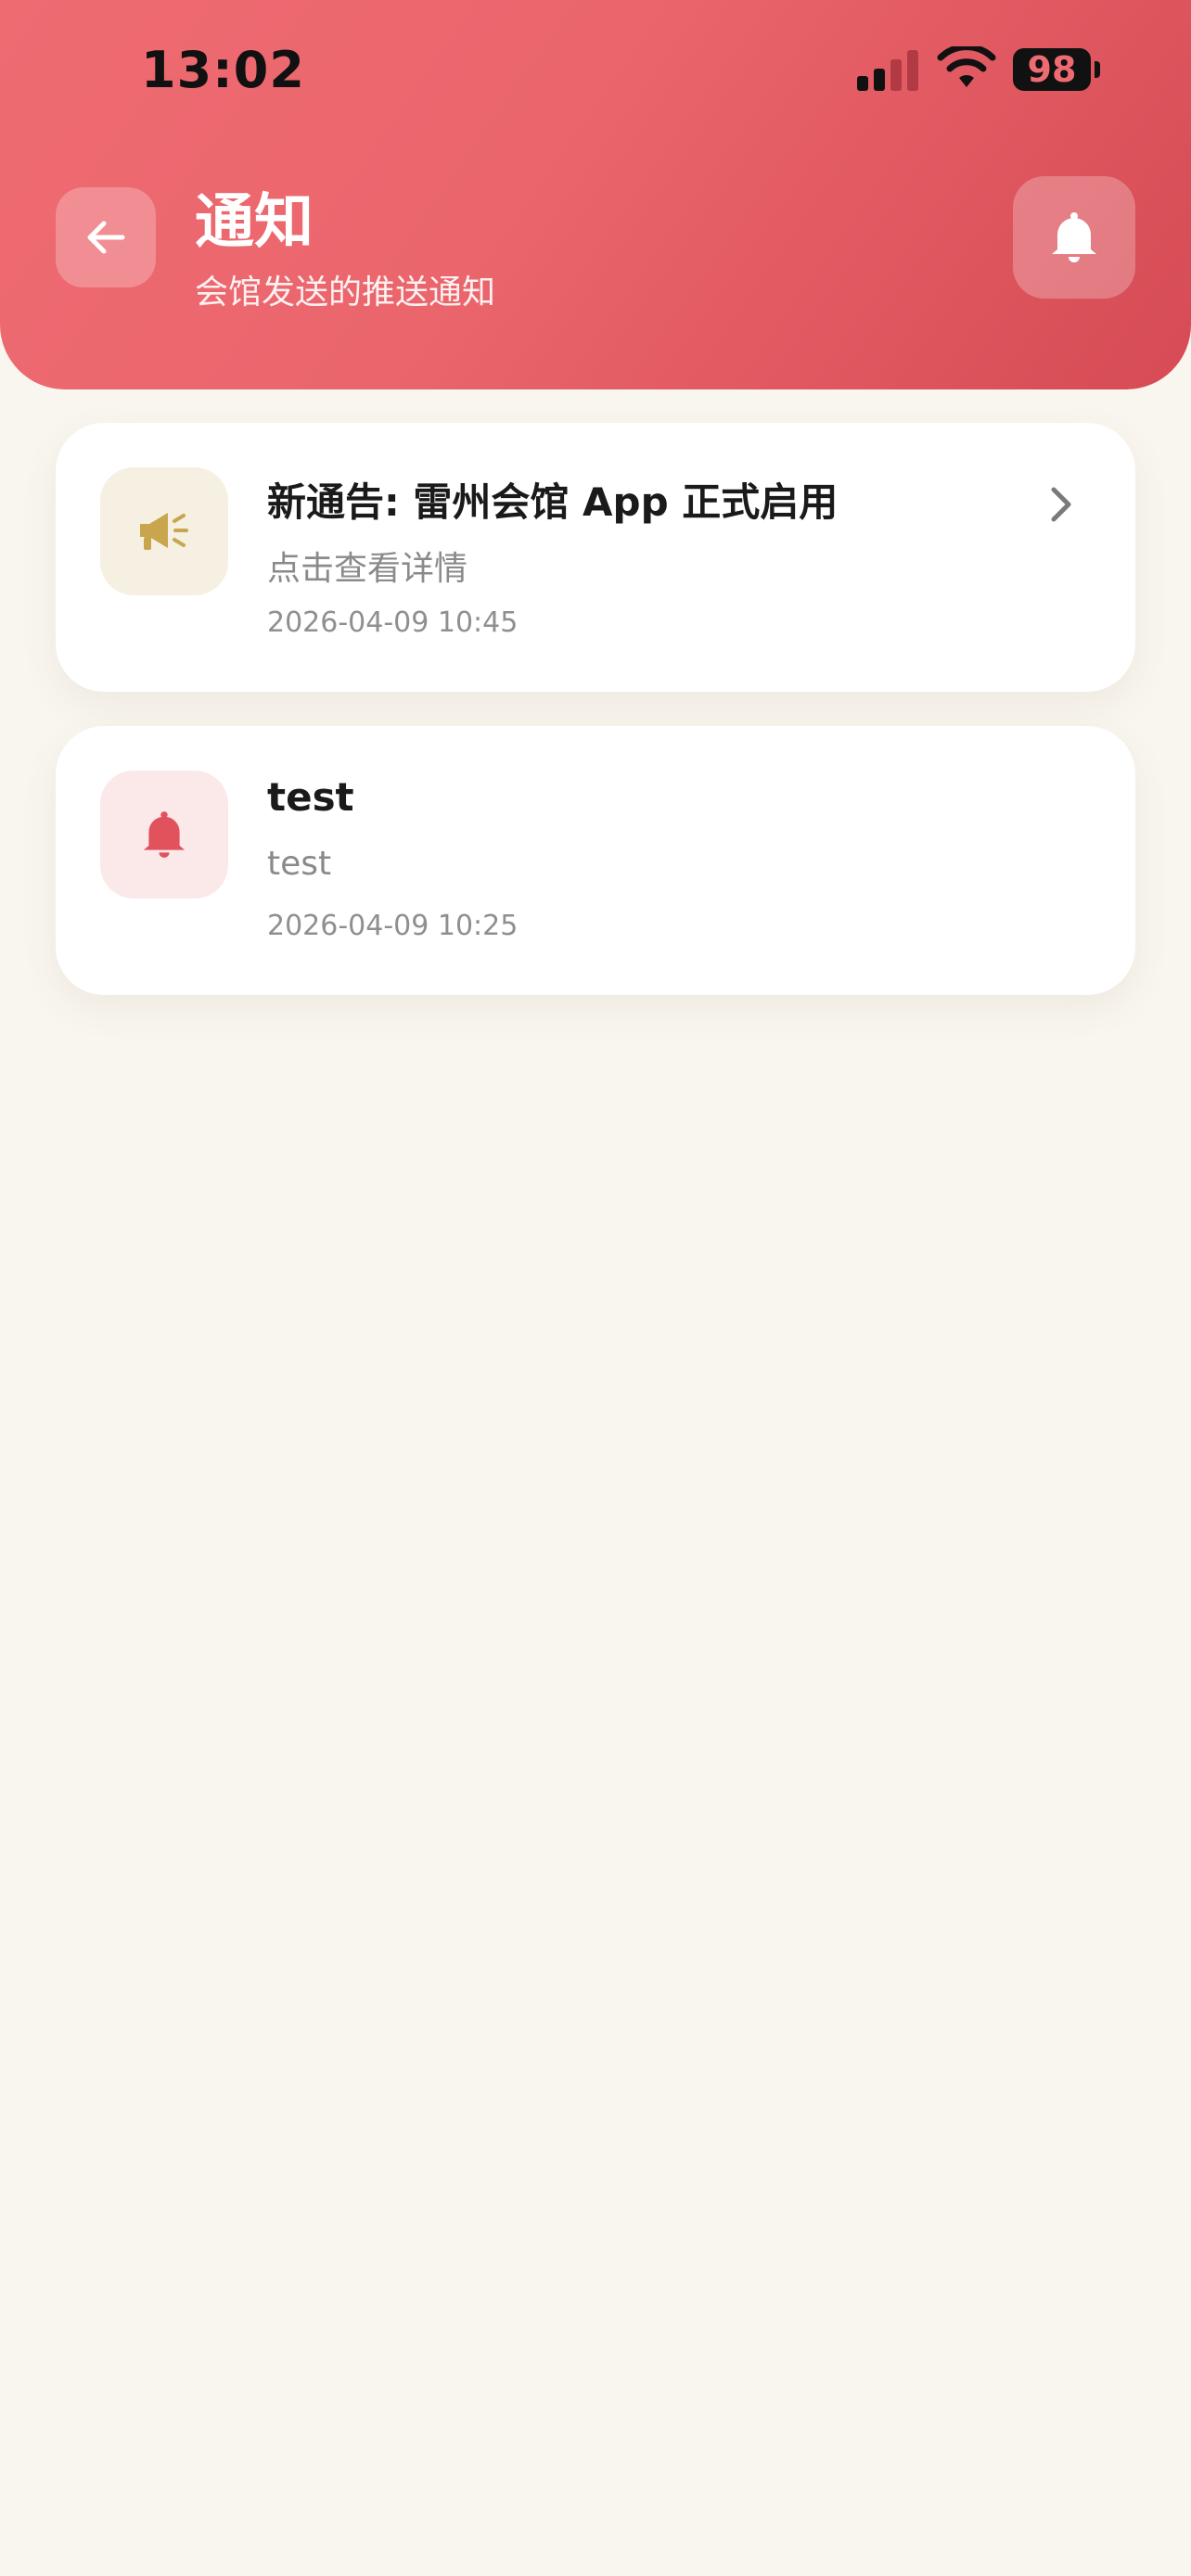  What do you see at coordinates (345, 293) in the screenshot?
I see `page-subtitle: 会馆发送的推送通知` at bounding box center [345, 293].